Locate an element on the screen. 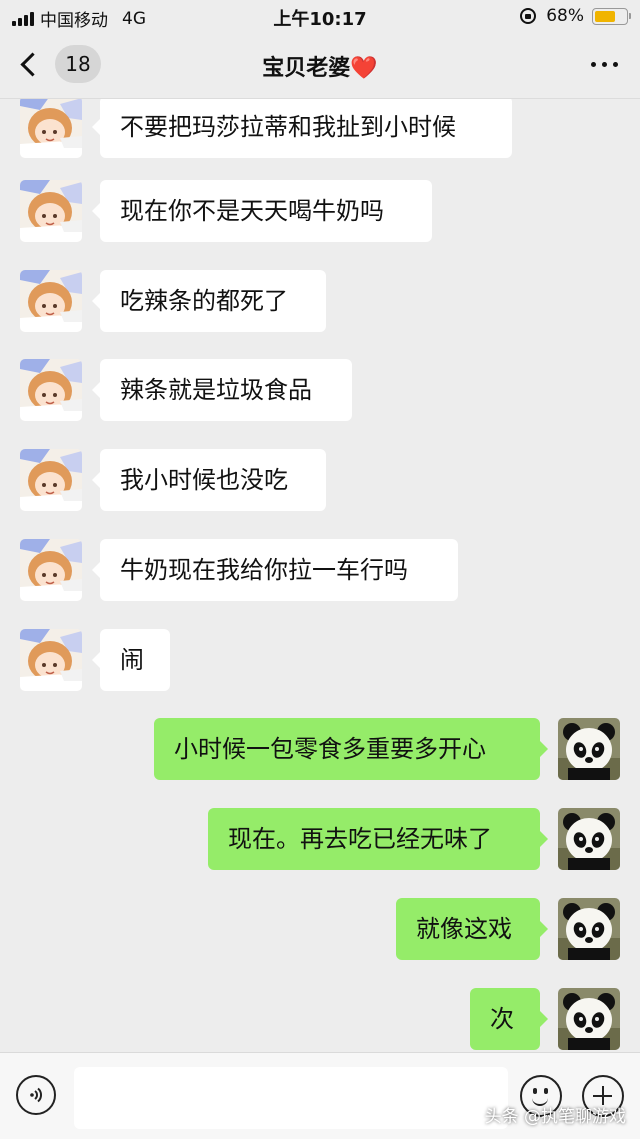 This screenshot has width=640, height=1139. heart-emoji: ❤️ is located at coordinates (364, 68).